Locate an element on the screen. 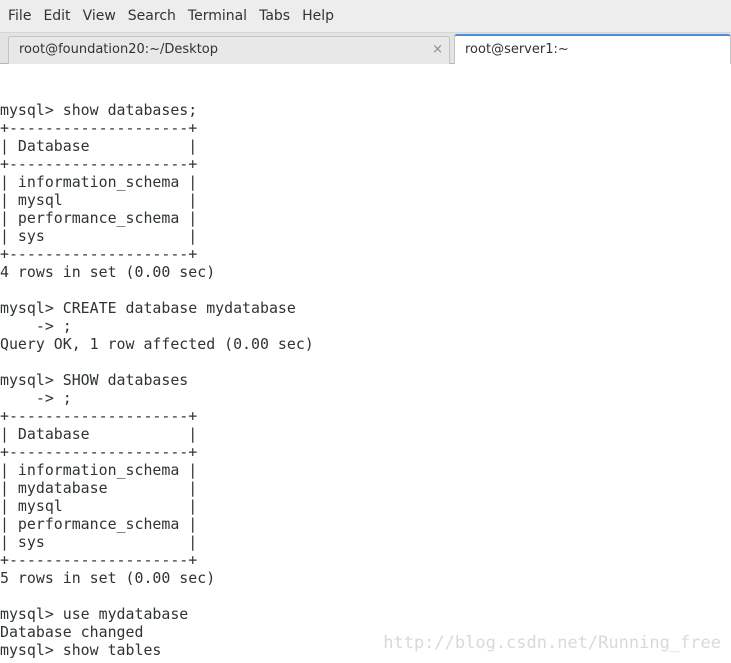 This screenshot has height=663, width=731. terminal-line: | mydatabase | is located at coordinates (99, 488).